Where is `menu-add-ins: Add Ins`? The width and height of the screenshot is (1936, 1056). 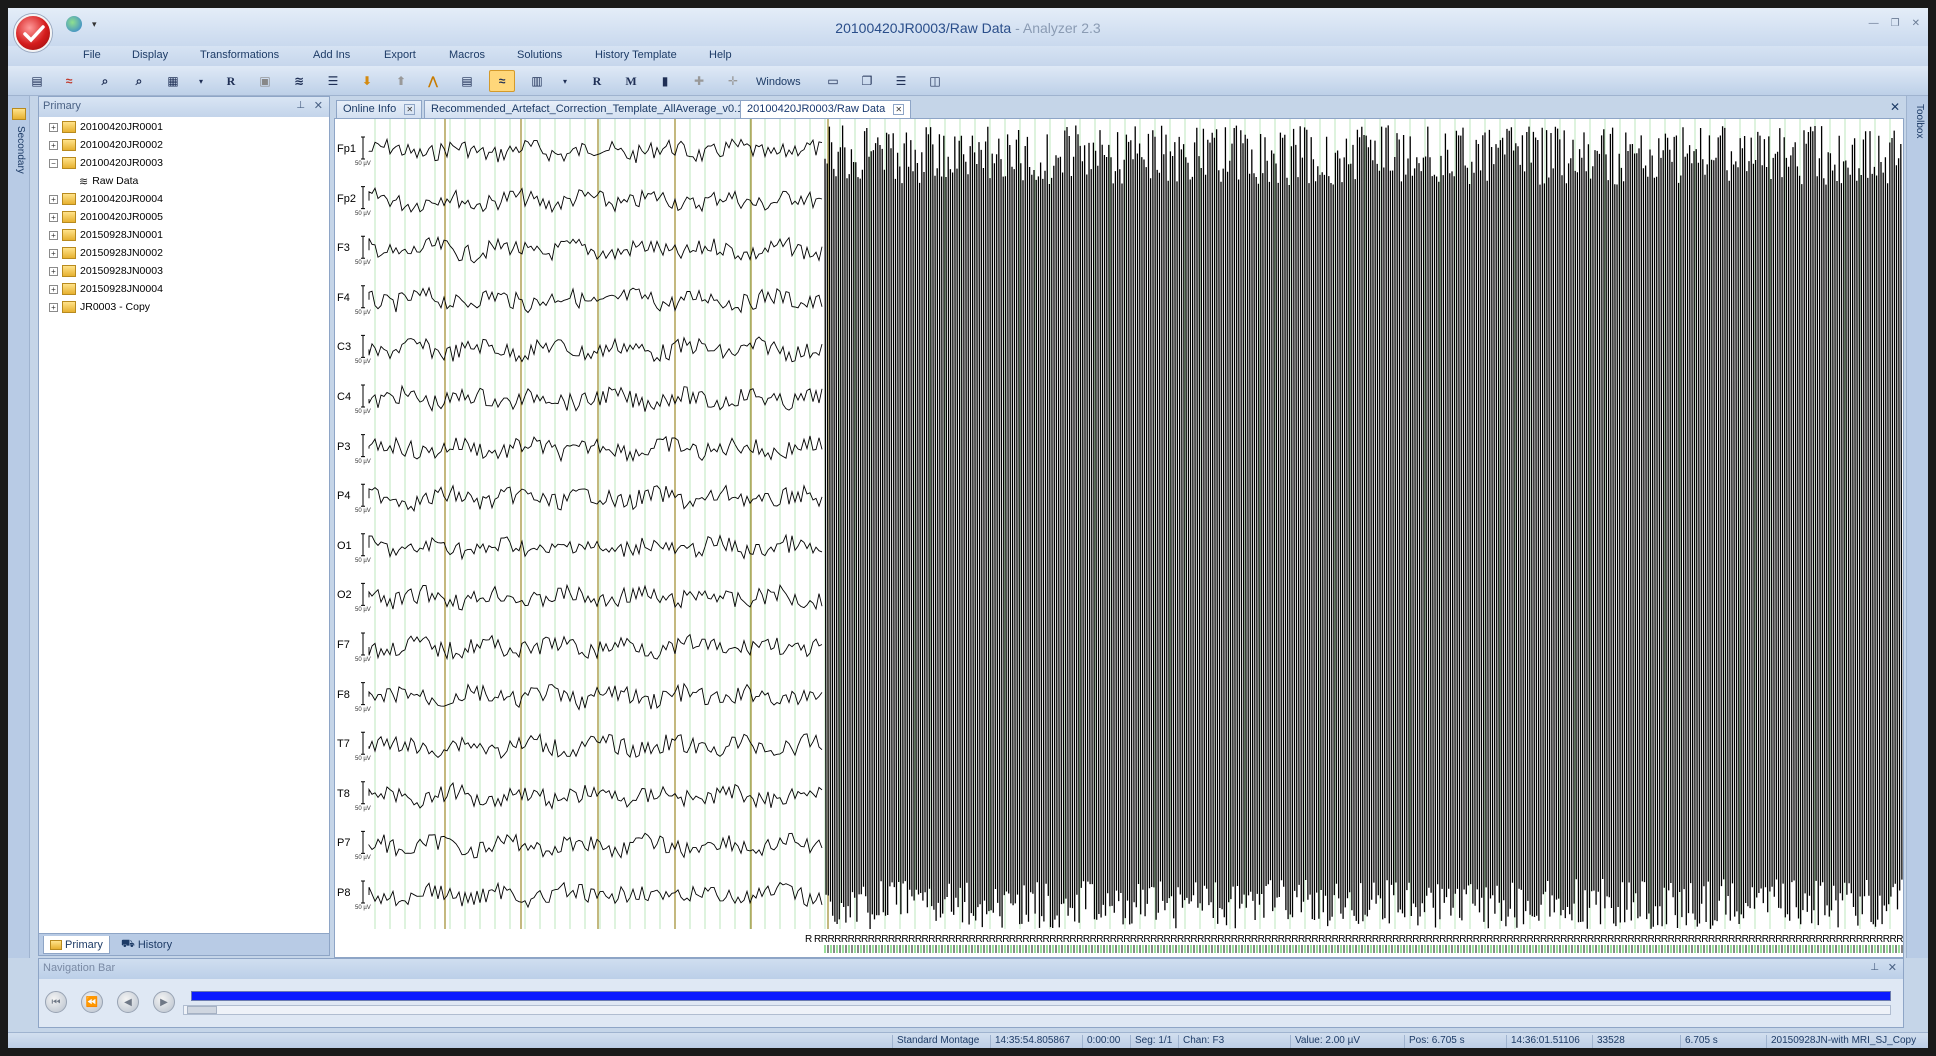
menu-add-ins: Add Ins is located at coordinates (331, 55).